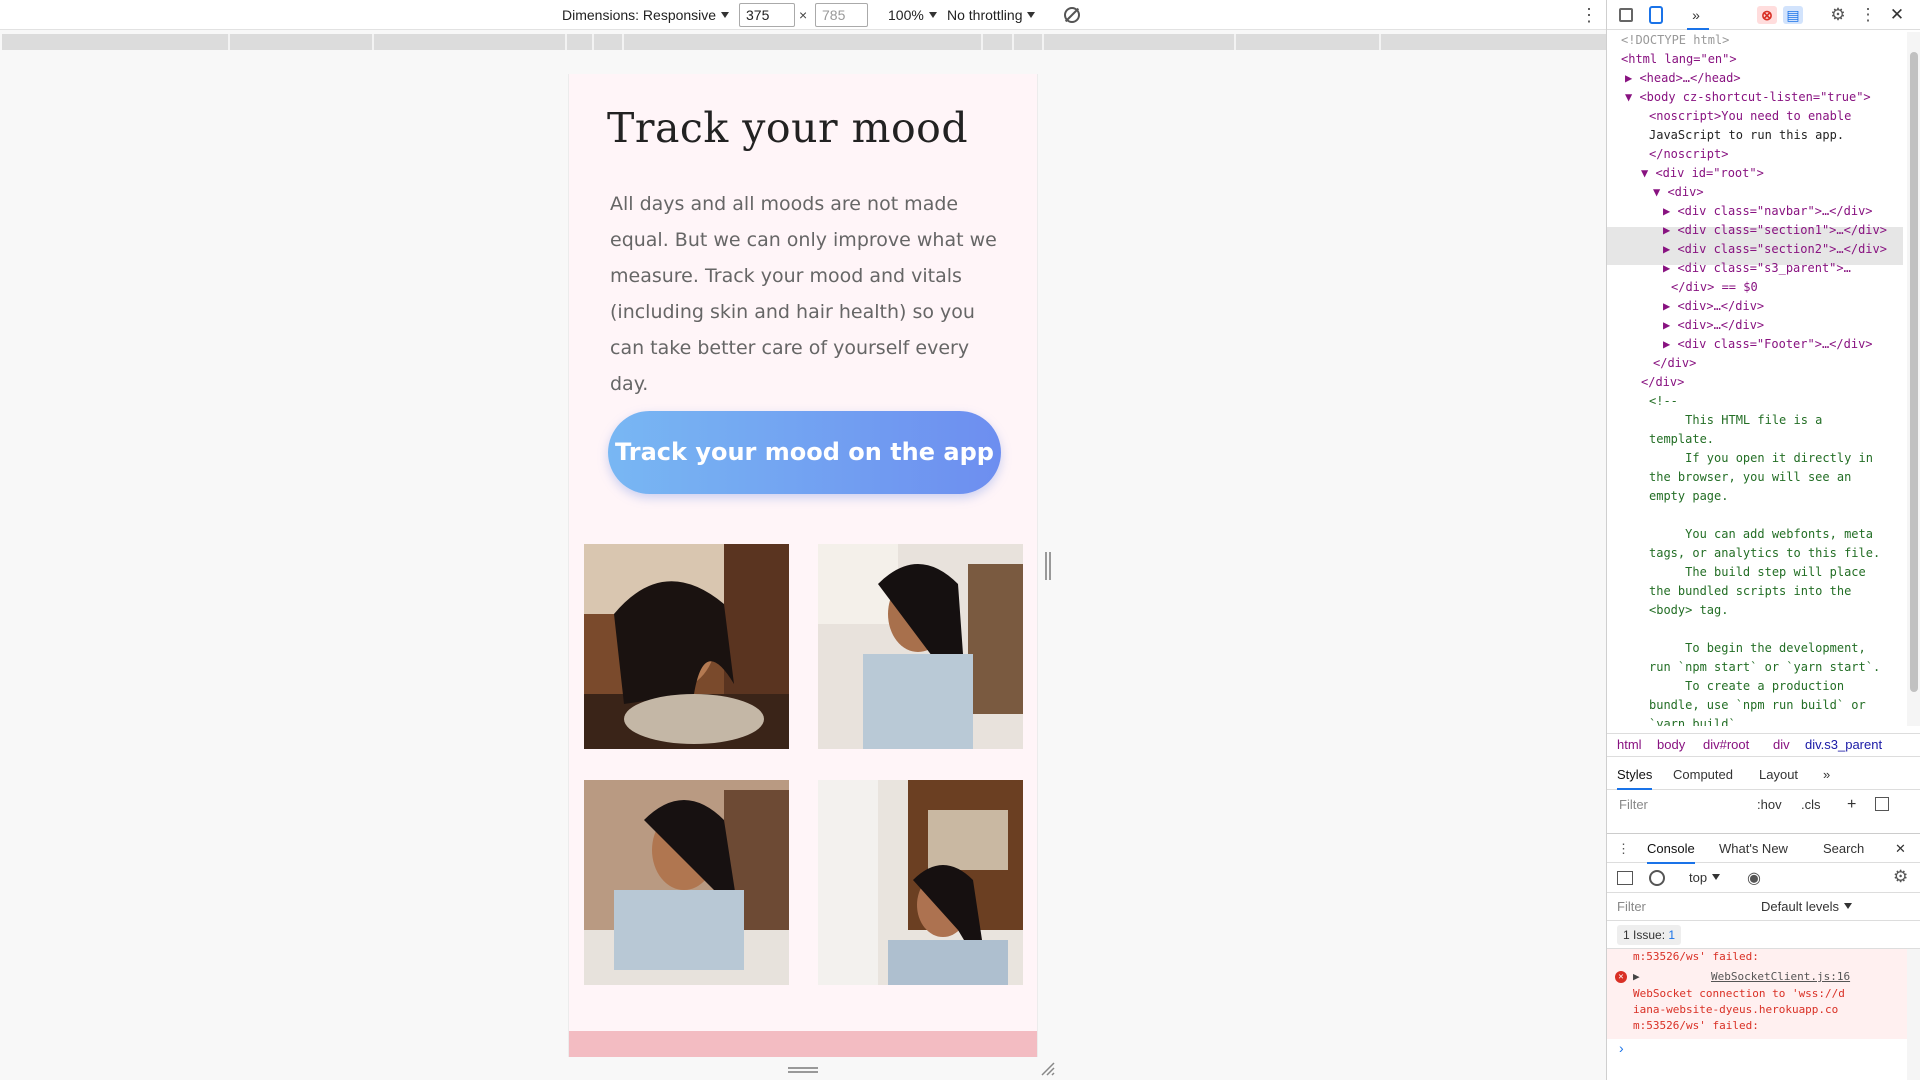 Image resolution: width=1920 pixels, height=1080 pixels. Describe the element at coordinates (1793, 15) in the screenshot. I see `message-count-icon: ▤` at that location.